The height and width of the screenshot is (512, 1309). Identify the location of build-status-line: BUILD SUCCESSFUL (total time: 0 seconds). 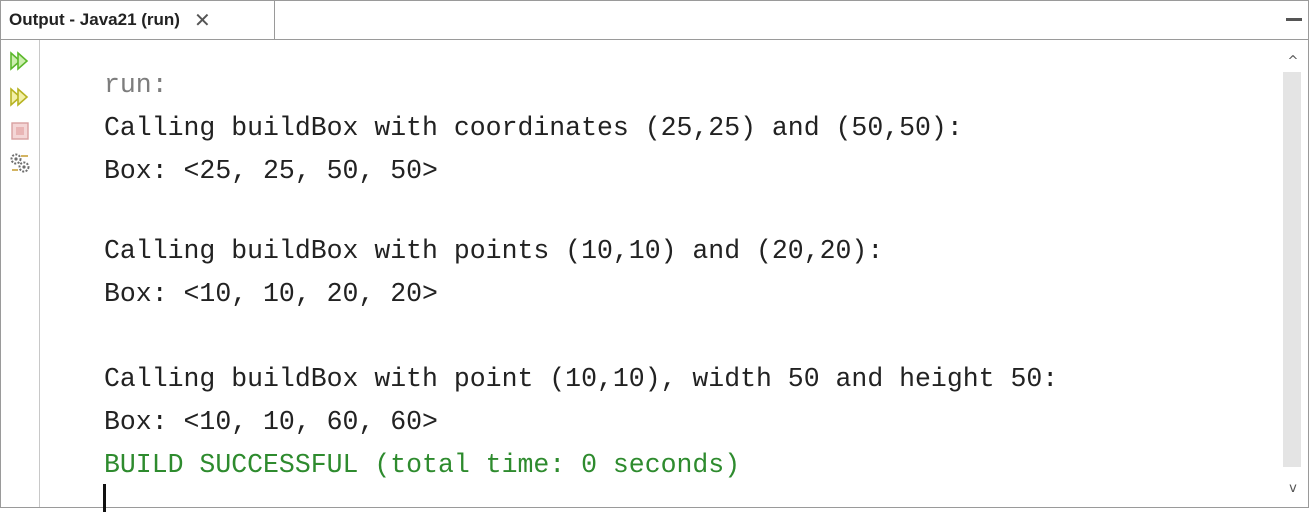
(422, 465).